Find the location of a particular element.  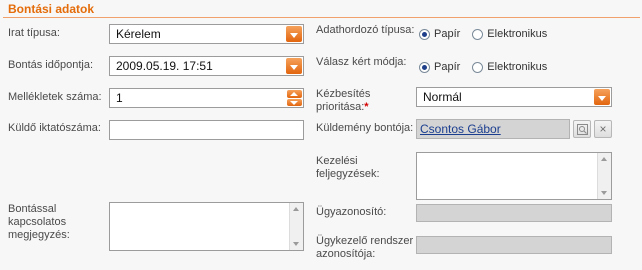

magnifier-icon is located at coordinates (582, 129).